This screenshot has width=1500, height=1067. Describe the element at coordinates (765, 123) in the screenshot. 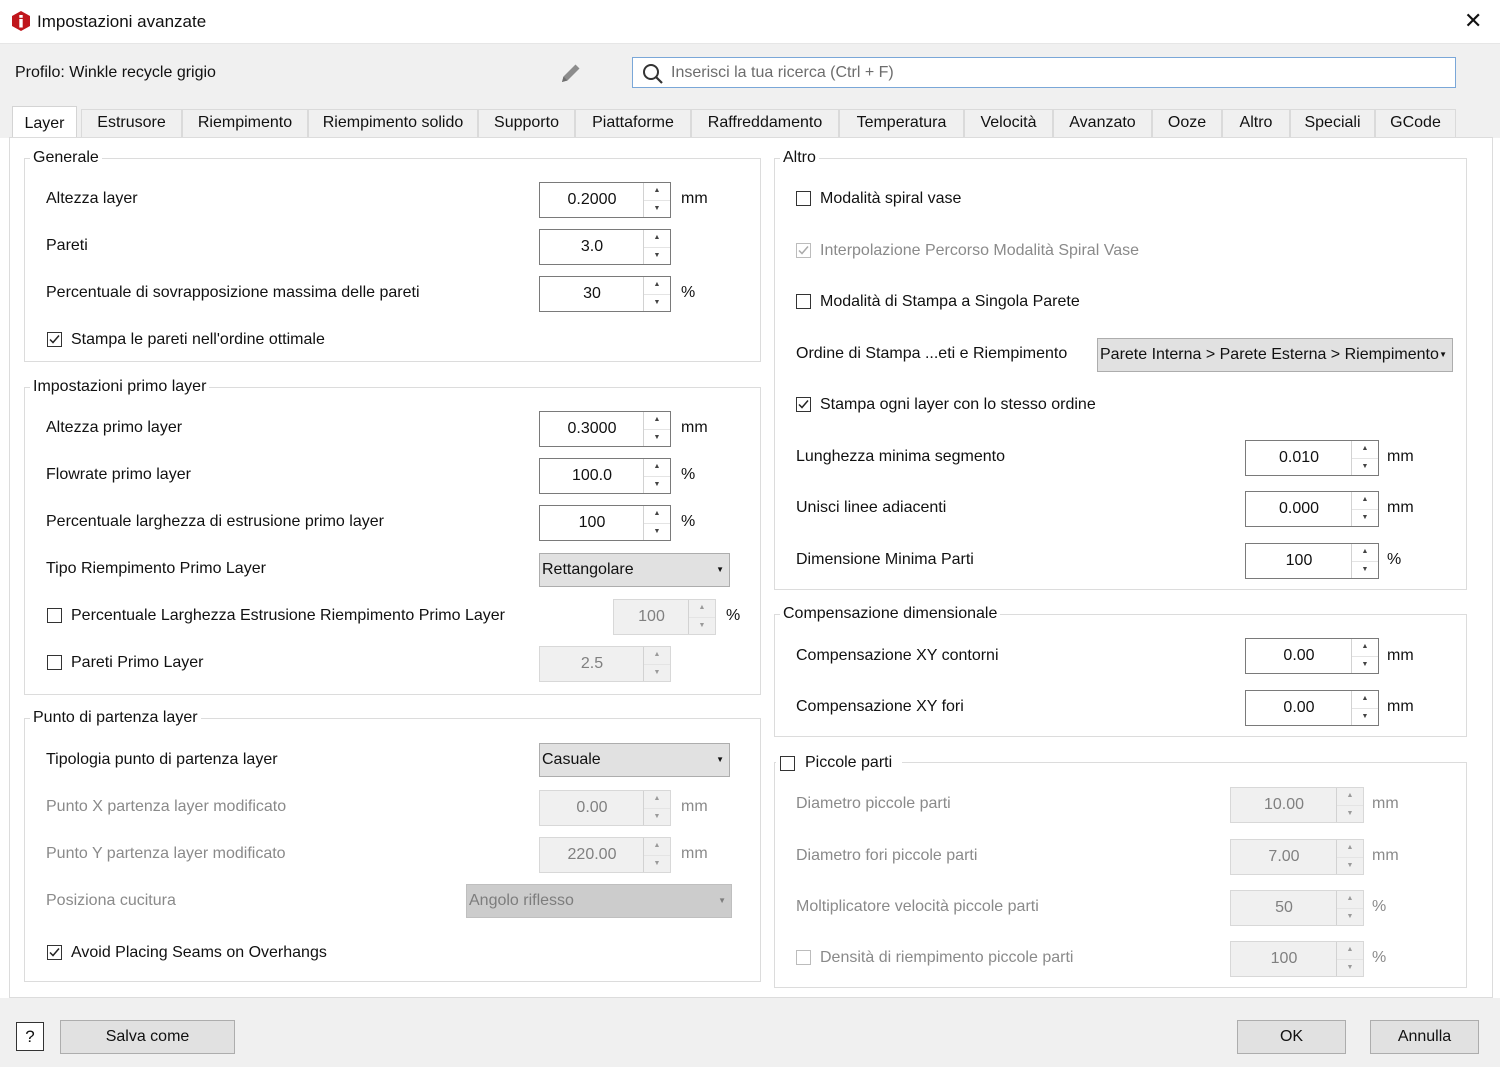

I see `tab-raffreddamento: Raffreddamento` at that location.